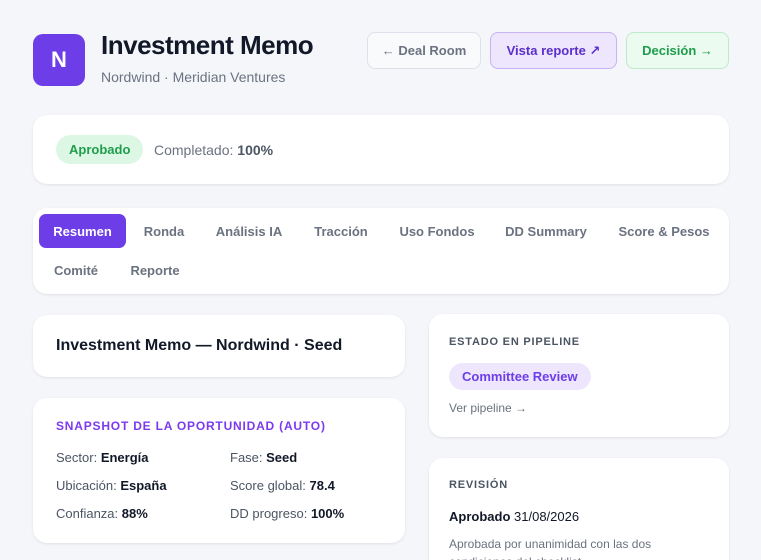 The height and width of the screenshot is (560, 761). I want to click on review-date: 31/08/2026, so click(547, 516).